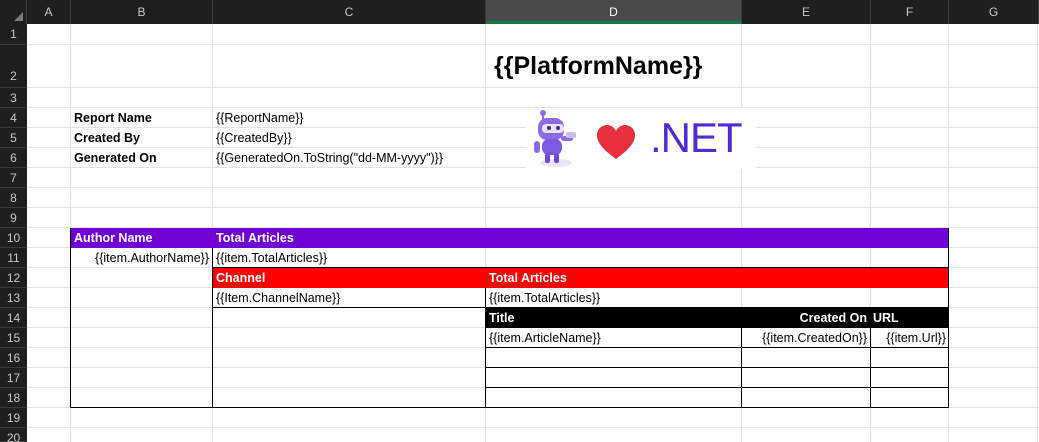  I want to click on author-name-cell: {{item.AuthorName}}, so click(142, 258).